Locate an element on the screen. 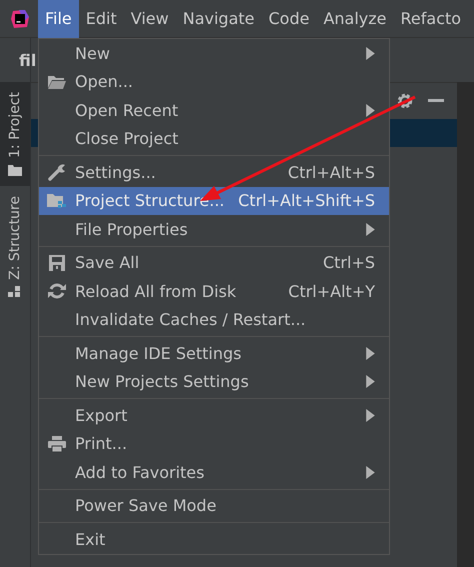  settings-icon is located at coordinates (405, 101).